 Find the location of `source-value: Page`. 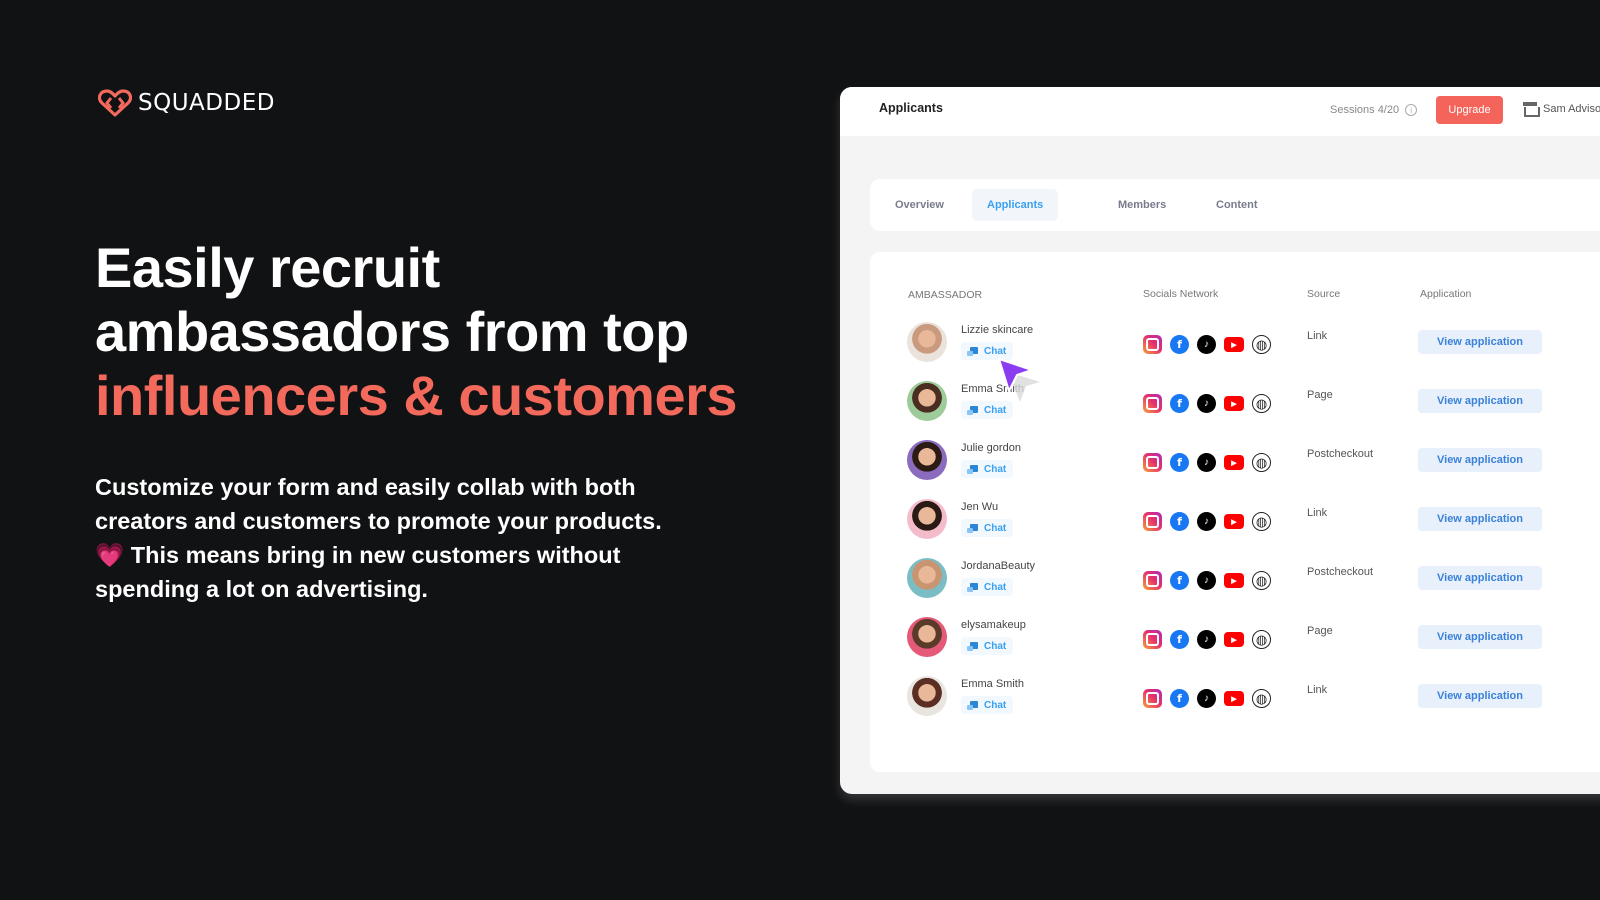

source-value: Page is located at coordinates (1320, 395).